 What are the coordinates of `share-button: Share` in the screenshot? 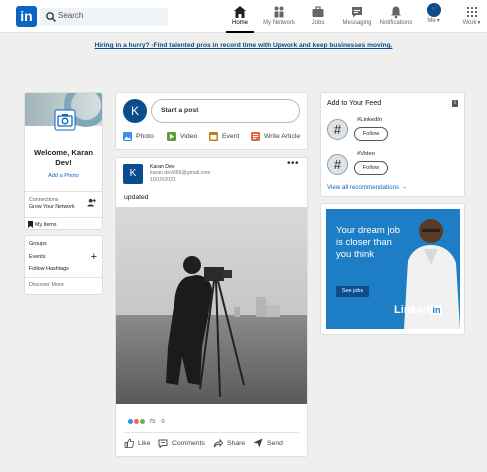 It's located at (229, 443).